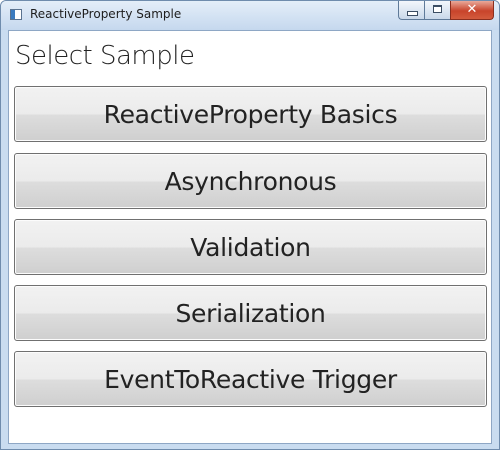 The height and width of the screenshot is (450, 500). What do you see at coordinates (250, 379) in the screenshot?
I see `eventtoreactive-trigger-button: EventToReactive Trigger` at bounding box center [250, 379].